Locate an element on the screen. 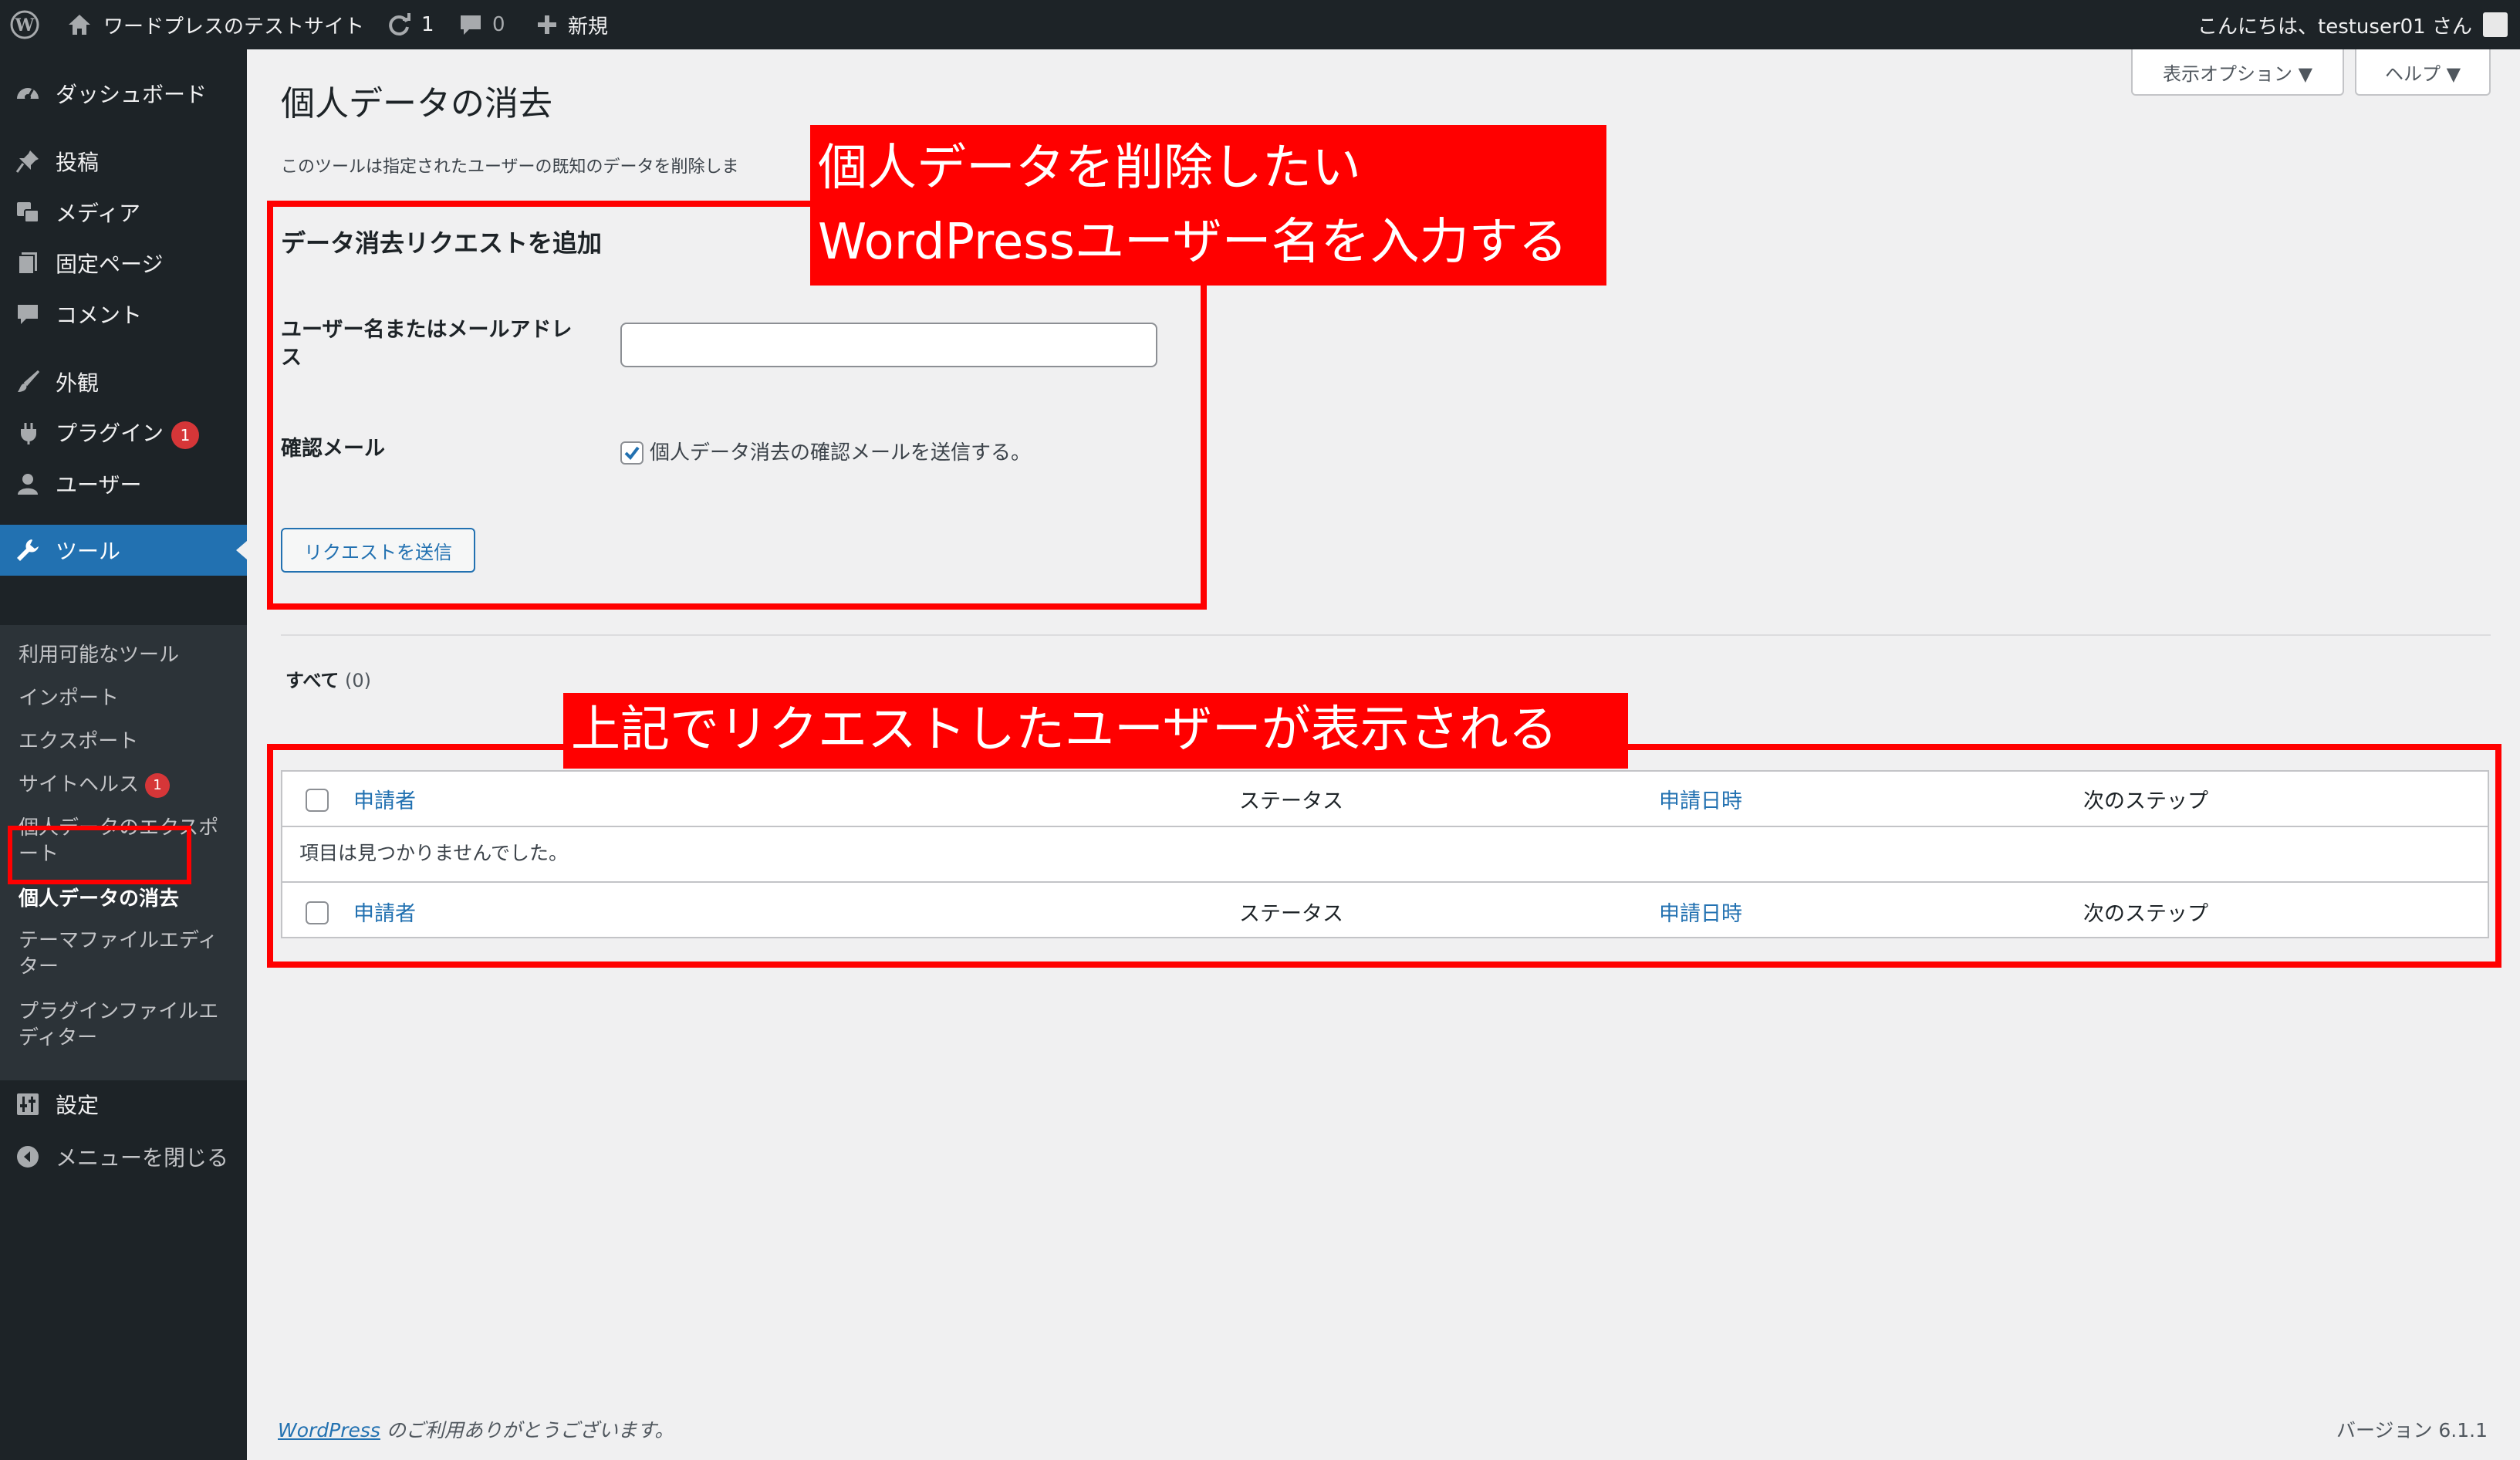 This screenshot has height=1460, width=2520. comments-count: 0 is located at coordinates (498, 24).